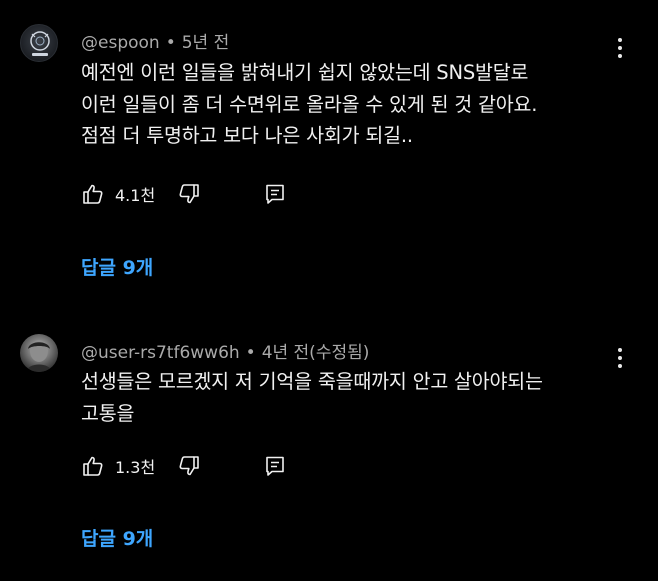 The width and height of the screenshot is (658, 581). Describe the element at coordinates (316, 353) in the screenshot. I see `comment-time: 4년 전(수정됨)` at that location.